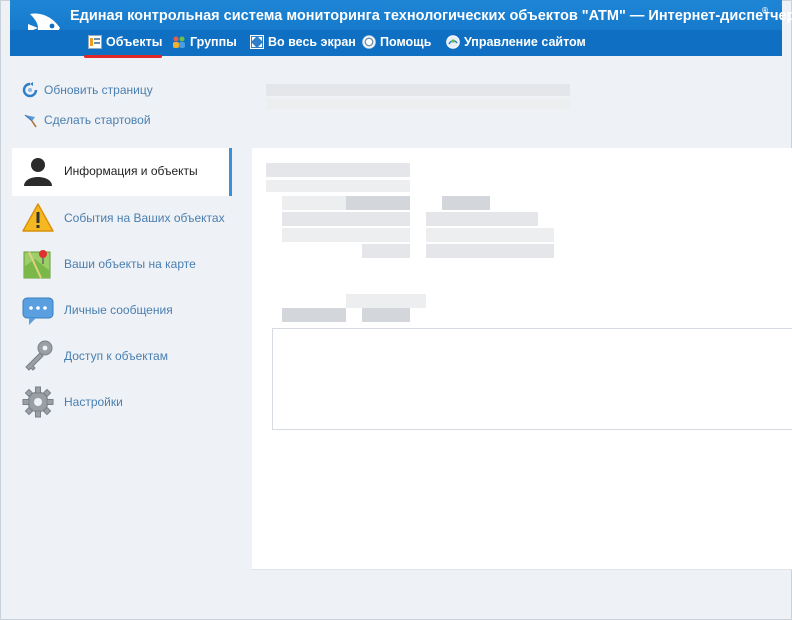  Describe the element at coordinates (525, 42) in the screenshot. I see `menu-site-management-label: Управление сайтом` at that location.